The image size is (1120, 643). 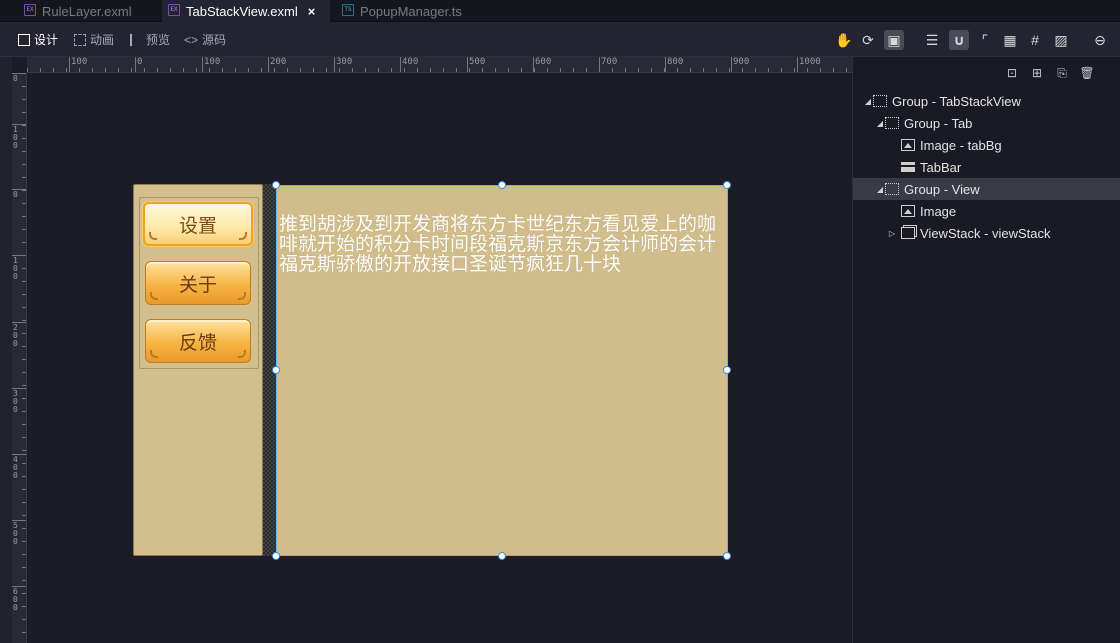 What do you see at coordinates (205, 39) in the screenshot?
I see `source-mode-button: <> 源码` at bounding box center [205, 39].